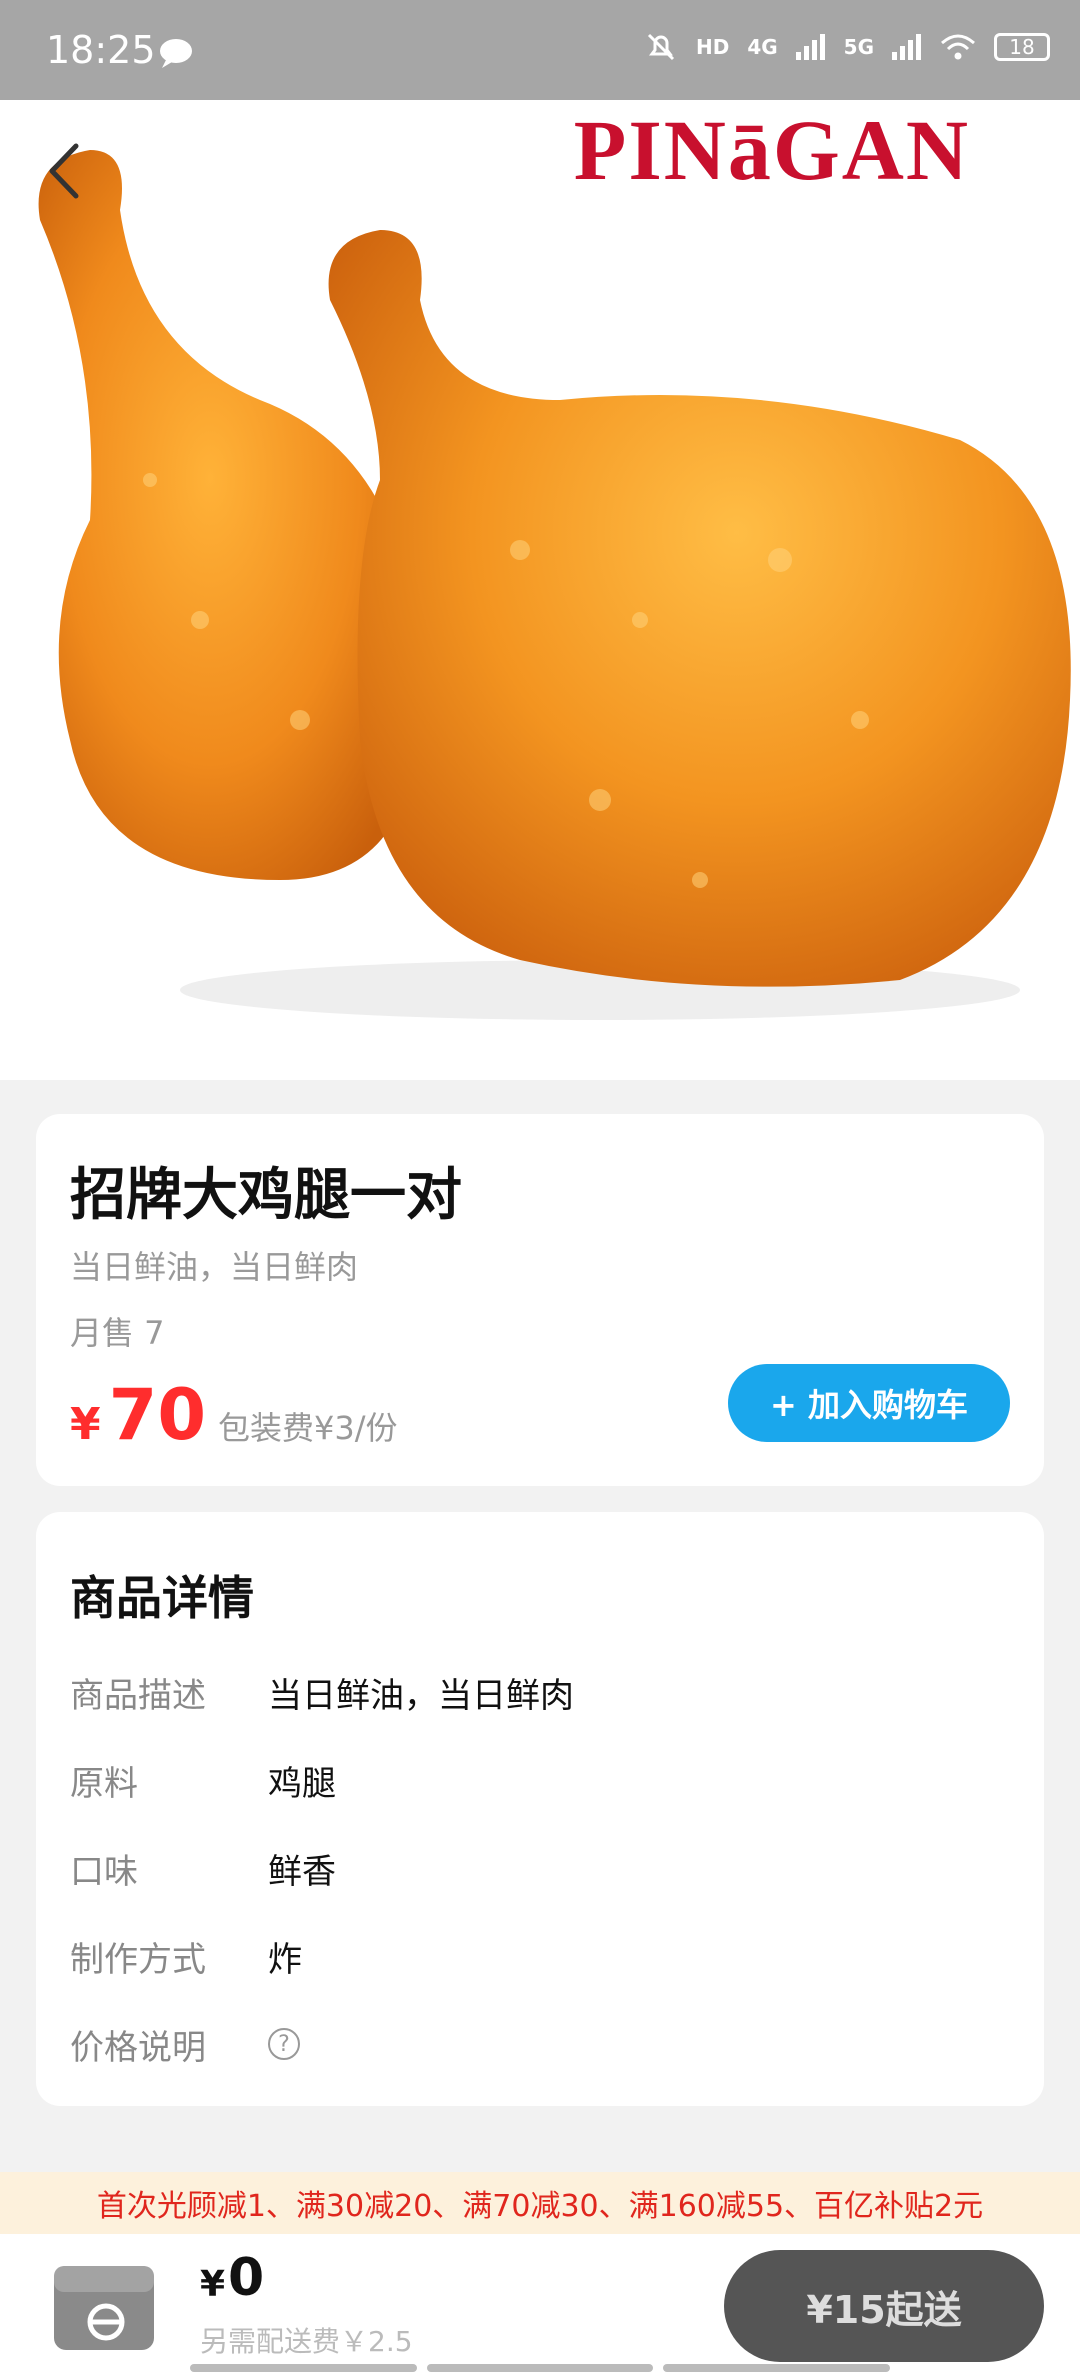  What do you see at coordinates (884, 2306) in the screenshot?
I see `checkout-button: ¥15起送` at bounding box center [884, 2306].